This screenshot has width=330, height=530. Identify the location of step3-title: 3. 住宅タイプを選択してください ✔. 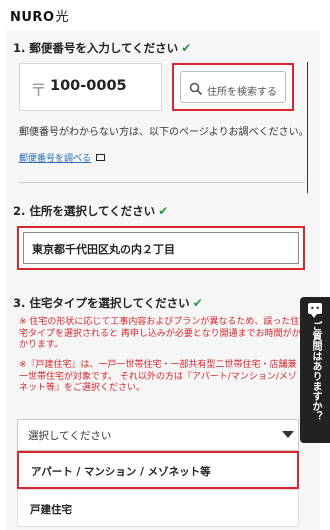
(108, 303).